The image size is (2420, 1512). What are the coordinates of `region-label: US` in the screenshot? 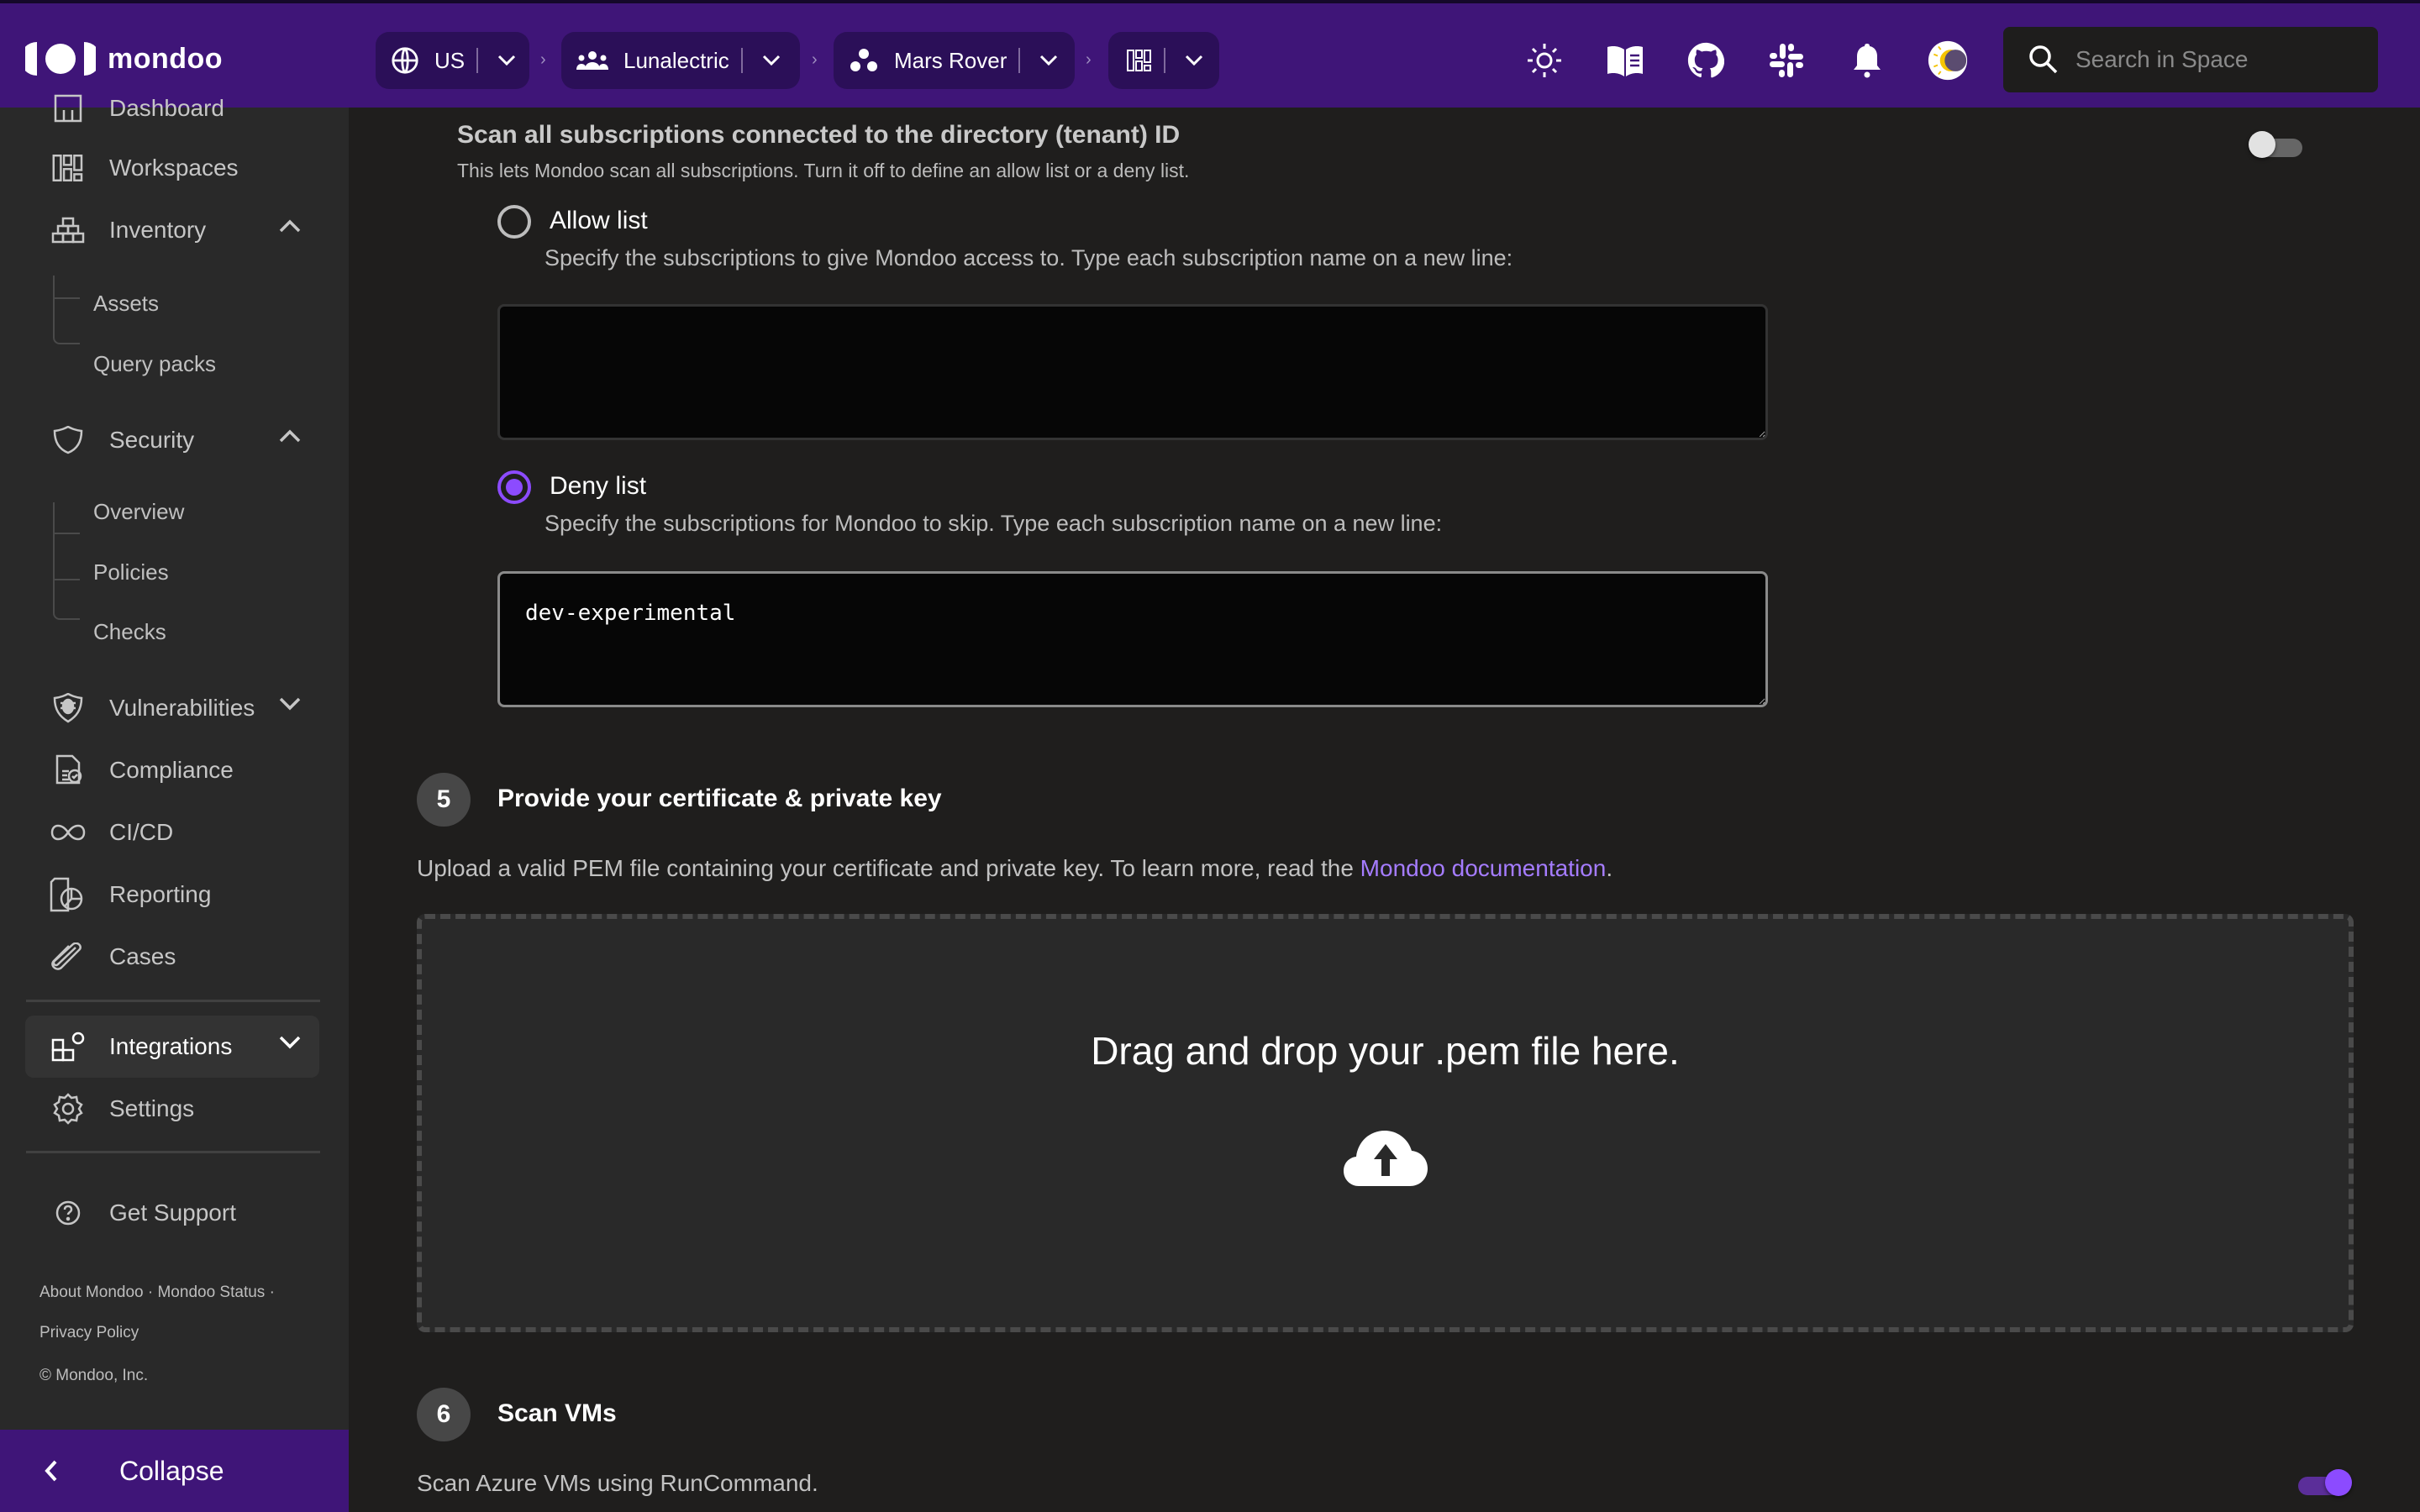 It's located at (450, 60).